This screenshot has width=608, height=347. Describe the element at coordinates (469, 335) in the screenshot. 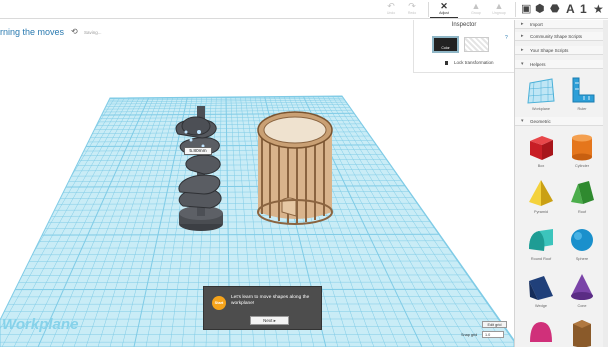

I see `snap-grid-label: Snap grid` at that location.